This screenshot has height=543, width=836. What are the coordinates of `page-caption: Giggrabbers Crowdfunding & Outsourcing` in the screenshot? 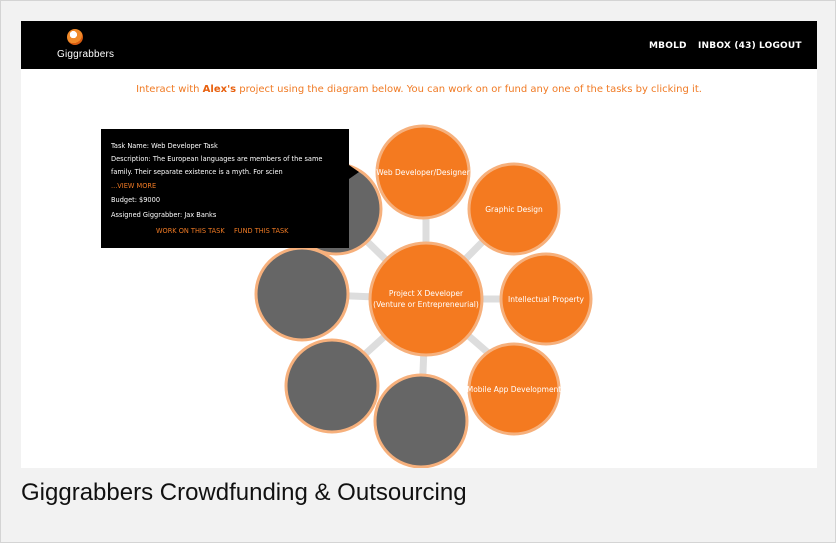 It's located at (244, 492).